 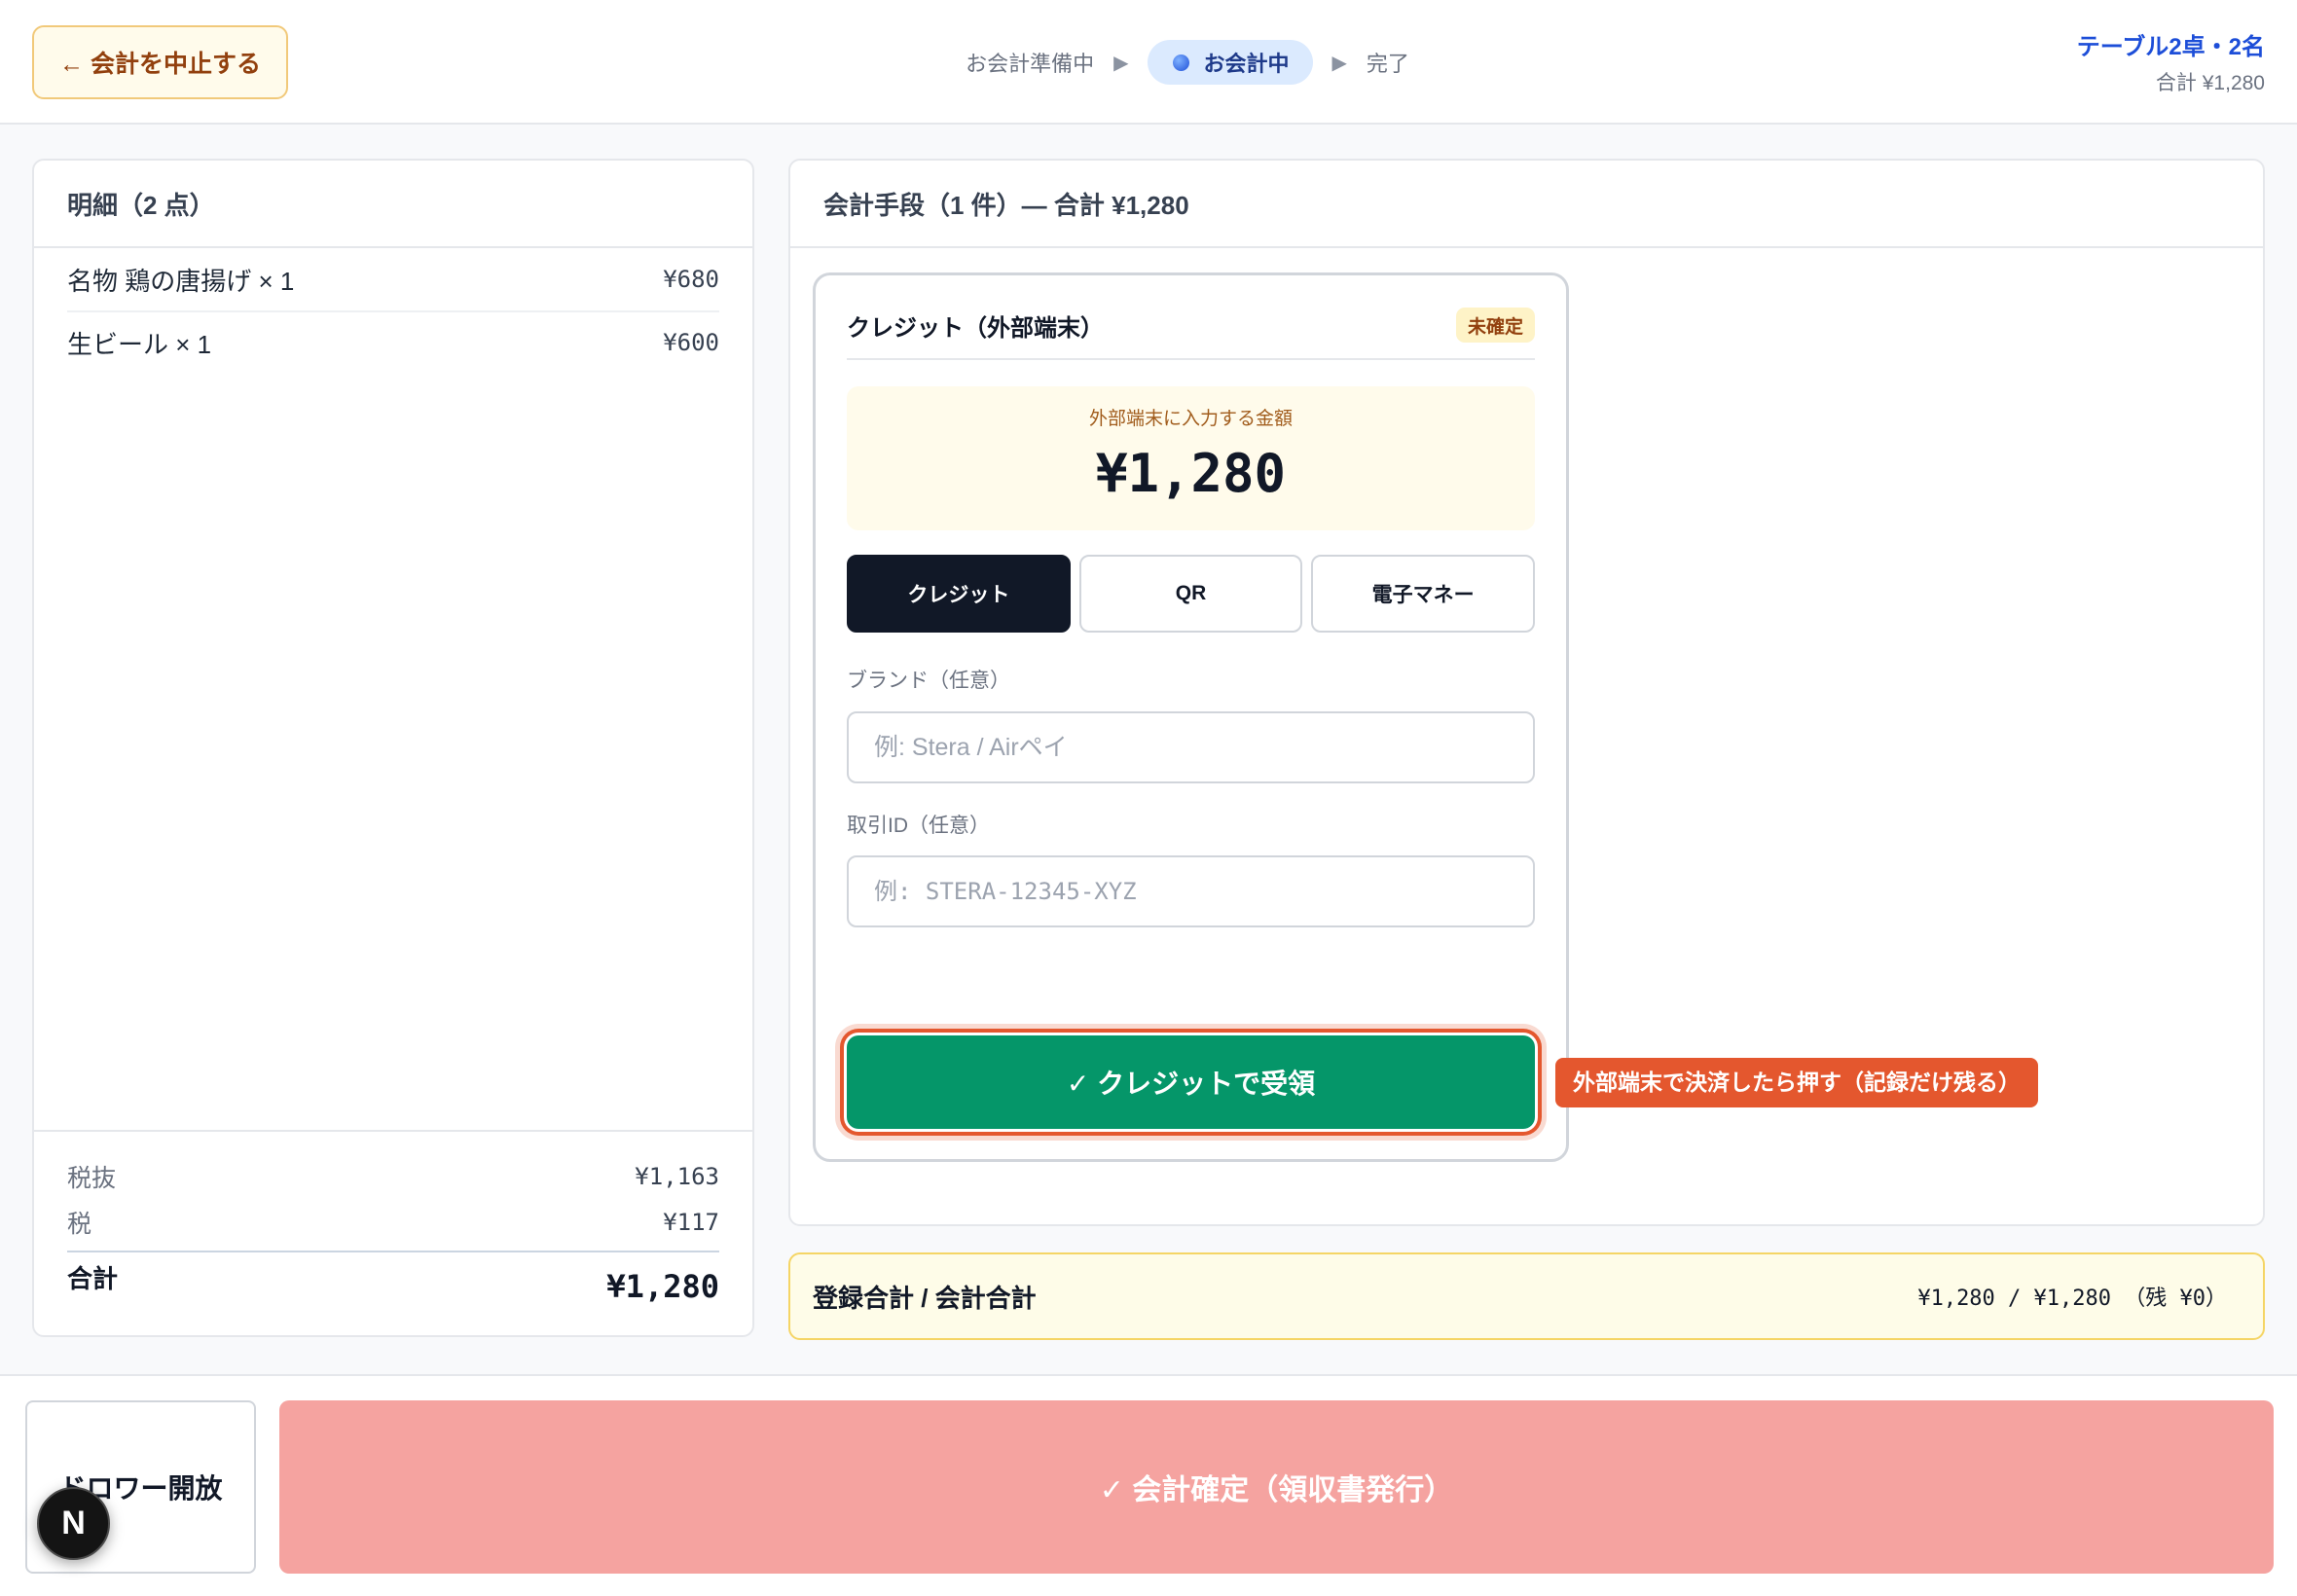 I want to click on subtotal-value: ¥1,163, so click(x=677, y=1176).